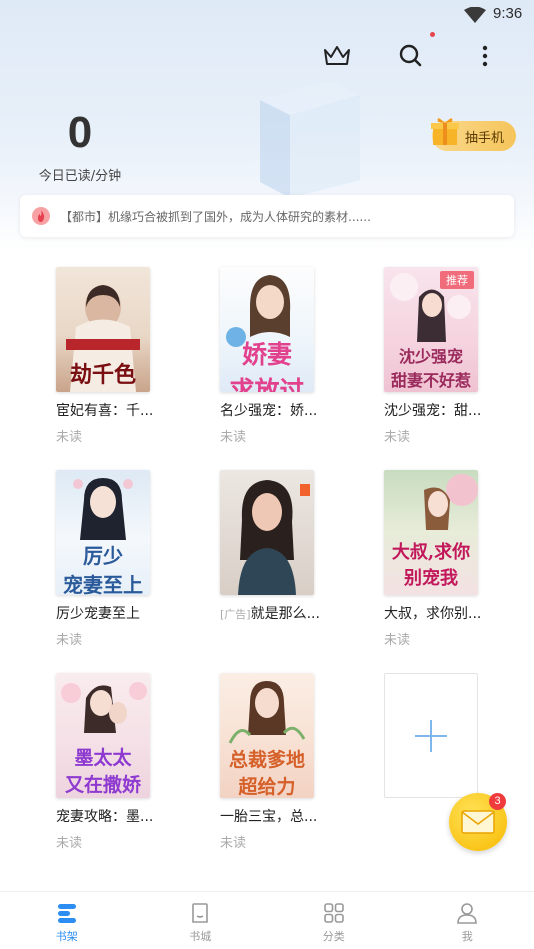 The width and height of the screenshot is (534, 949). Describe the element at coordinates (103, 532) in the screenshot. I see `book-cover: 厉少 宠妻至上` at that location.